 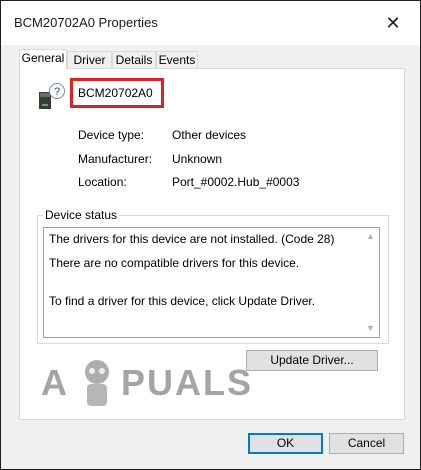 I want to click on device-status-label: Device status, so click(x=81, y=215).